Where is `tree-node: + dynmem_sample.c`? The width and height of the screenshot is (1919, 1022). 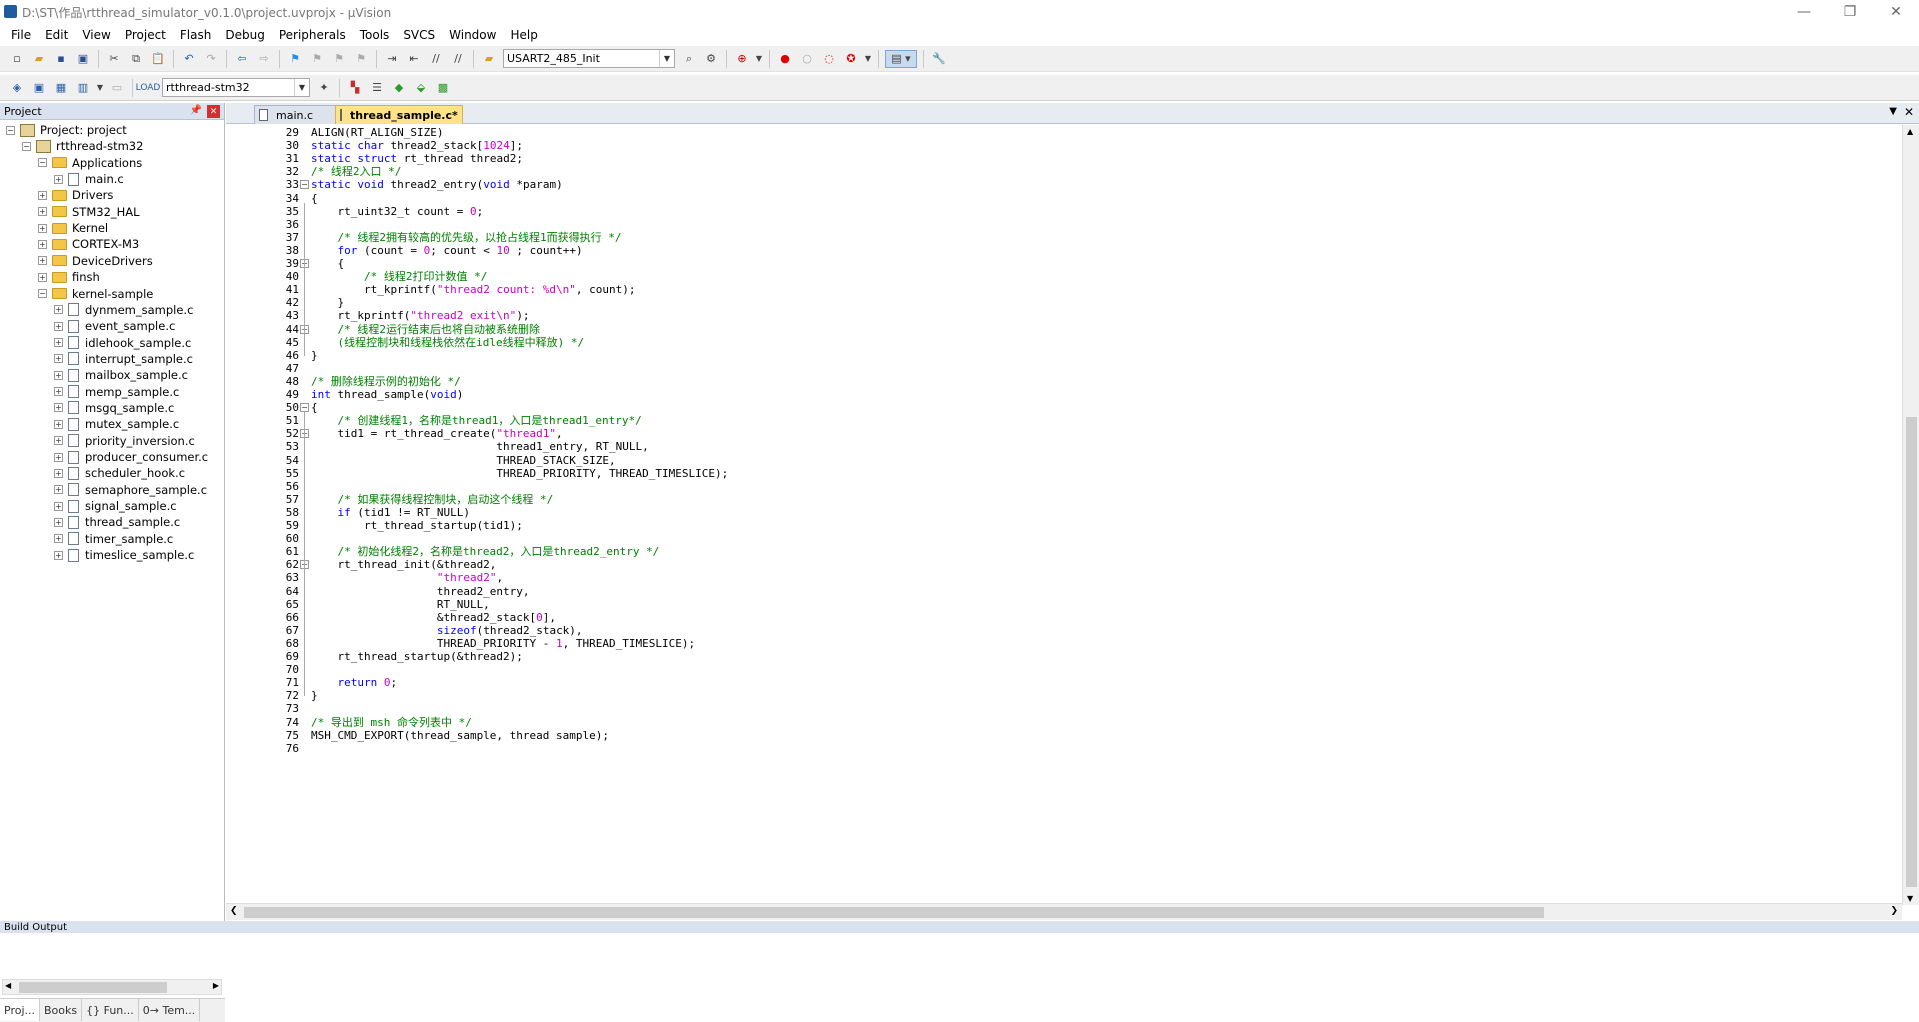
tree-node: + dynmem_sample.c is located at coordinates (123, 310).